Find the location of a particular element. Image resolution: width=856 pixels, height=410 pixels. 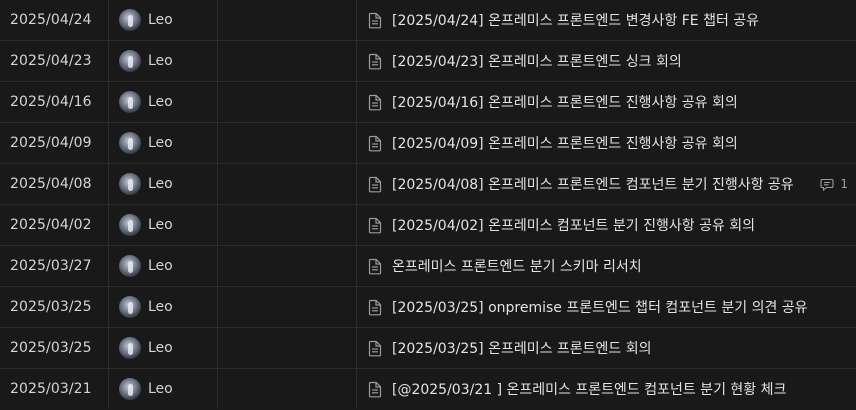

page-title-link: [2025/03/25] 온프레미스 프론트엔드 회의 is located at coordinates (522, 348).